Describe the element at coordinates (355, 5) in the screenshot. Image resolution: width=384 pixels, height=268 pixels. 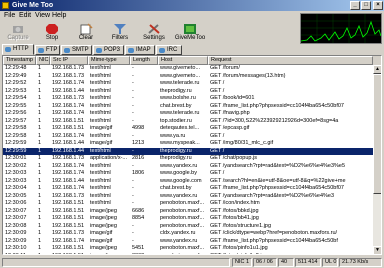
I see `minimize-button: _` at that location.